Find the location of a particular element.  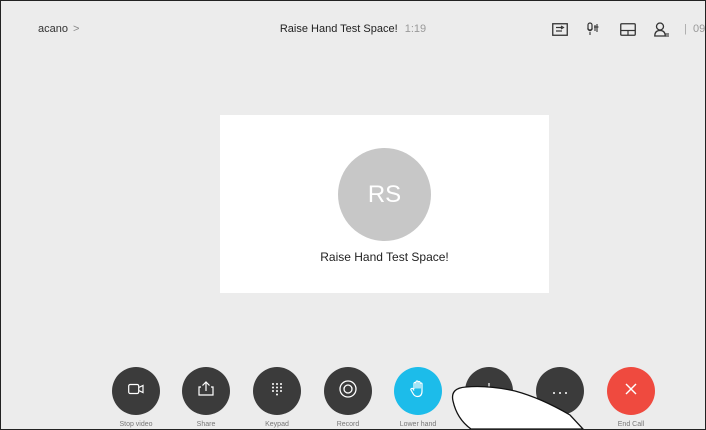

control-label: Share is located at coordinates (206, 424).